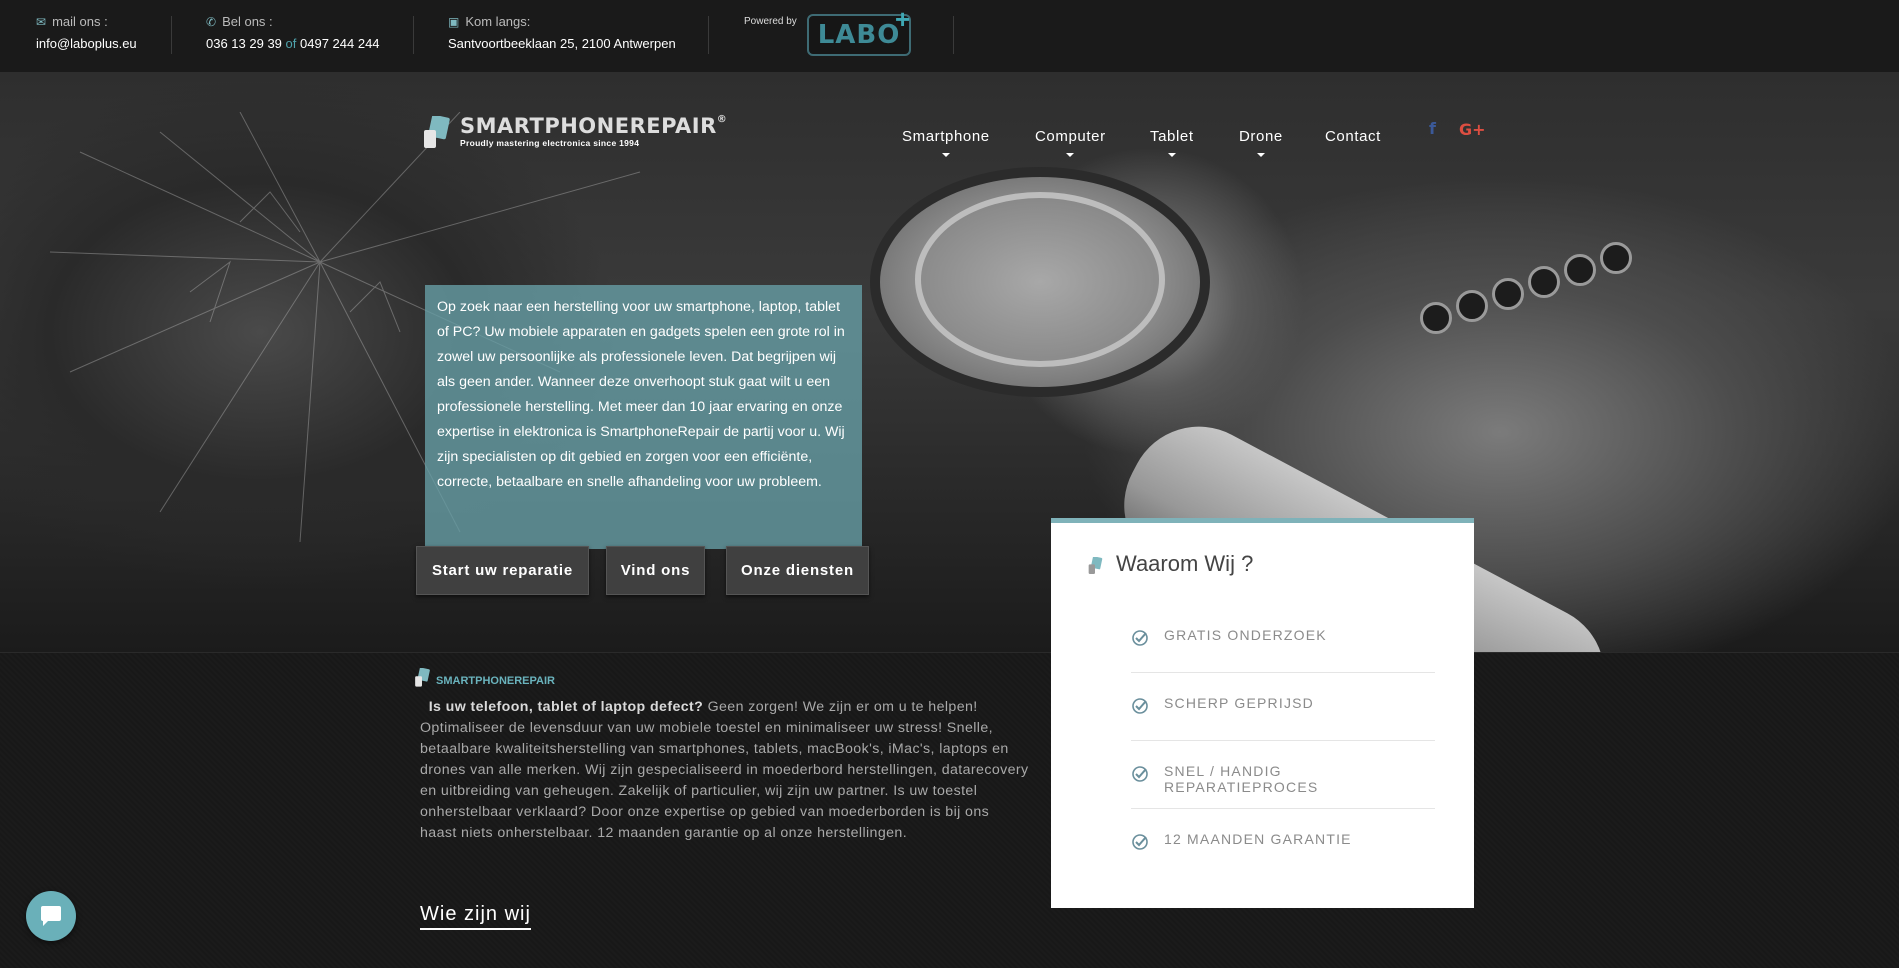 This screenshot has height=968, width=1899. Describe the element at coordinates (1040, 279) in the screenshot. I see `home-button-ring` at that location.